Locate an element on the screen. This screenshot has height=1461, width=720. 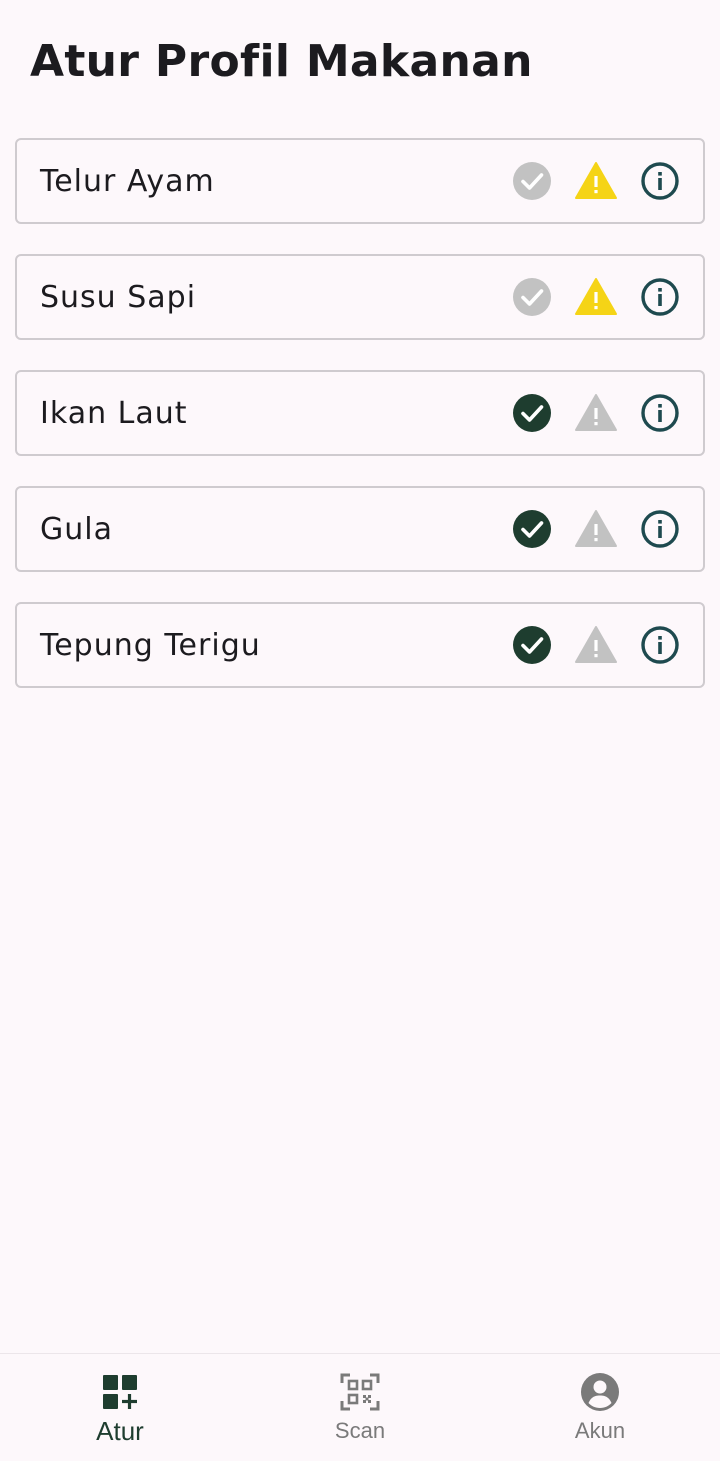
bottom-navigation: Atur Scan Akun is located at coordinates (360, 1407).